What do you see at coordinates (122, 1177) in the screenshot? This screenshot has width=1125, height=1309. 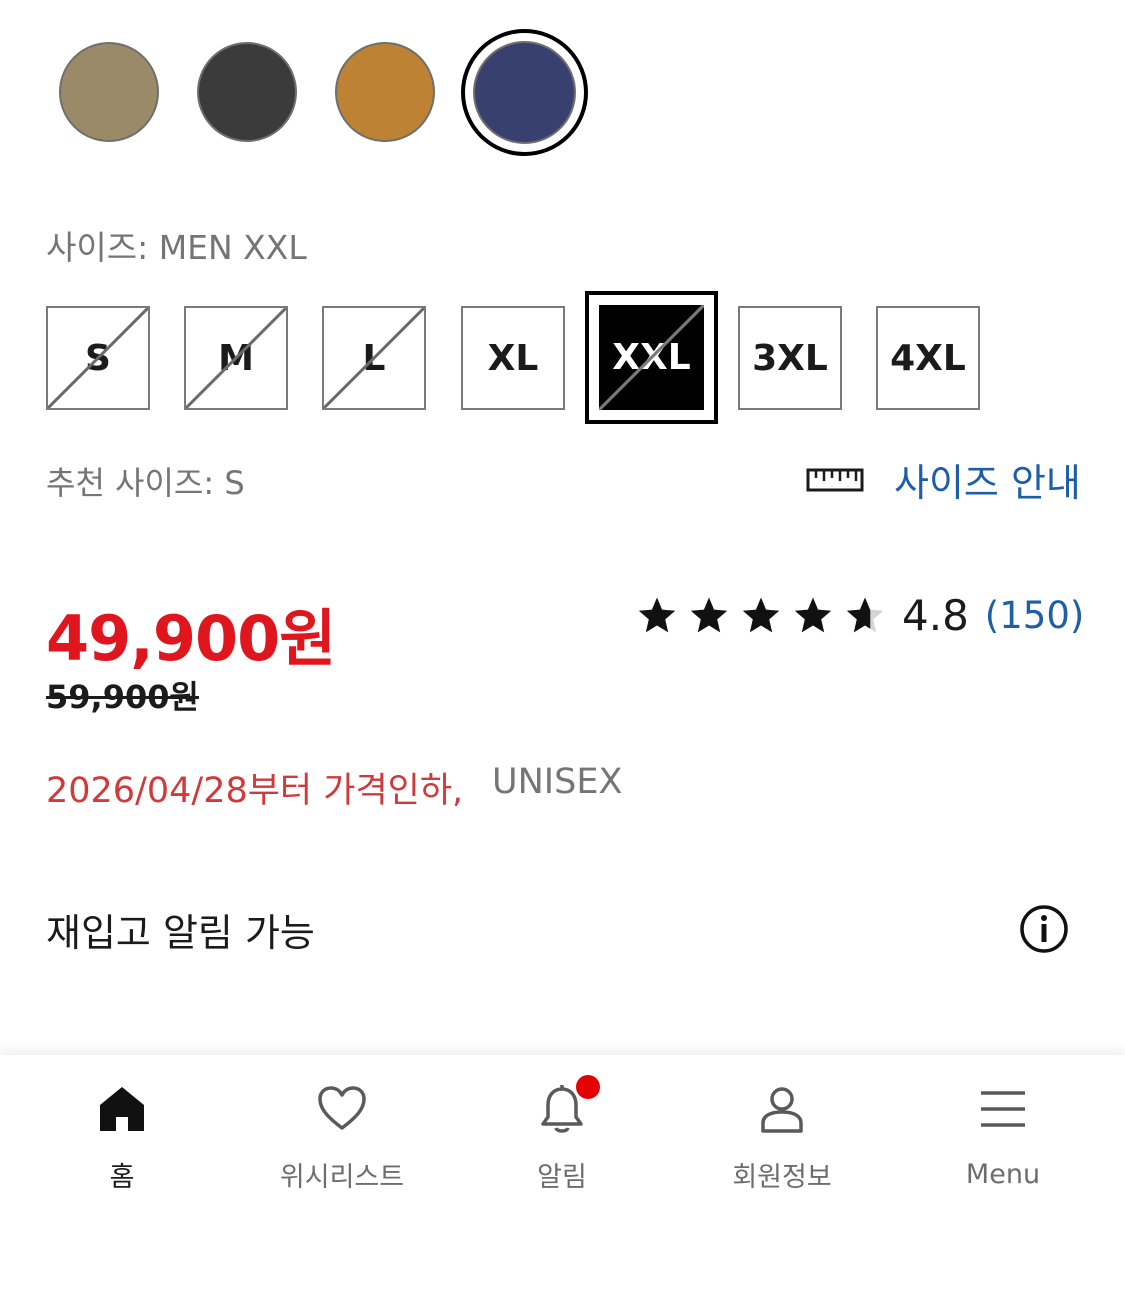 I see `nav-home-label: 홈` at bounding box center [122, 1177].